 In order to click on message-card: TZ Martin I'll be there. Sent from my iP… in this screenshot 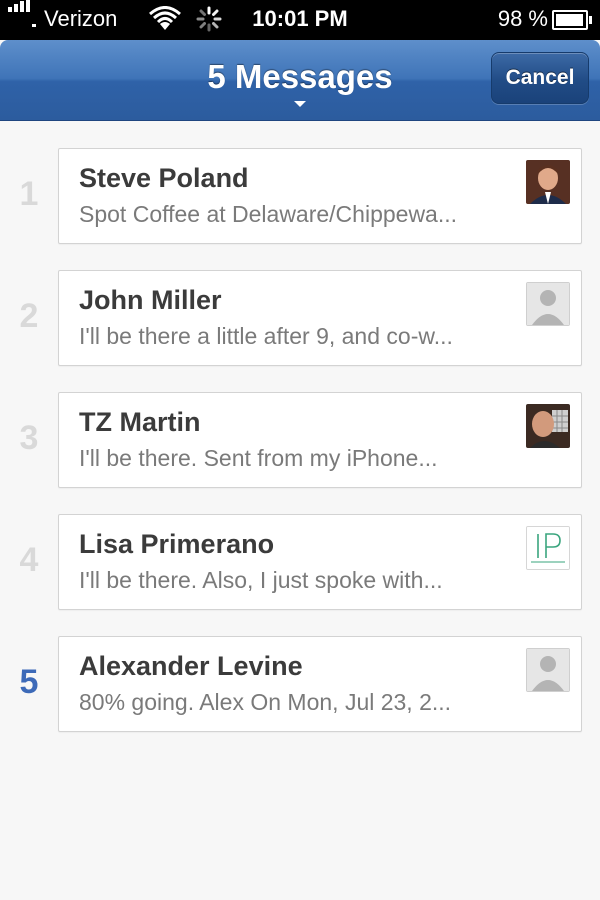, I will do `click(320, 440)`.